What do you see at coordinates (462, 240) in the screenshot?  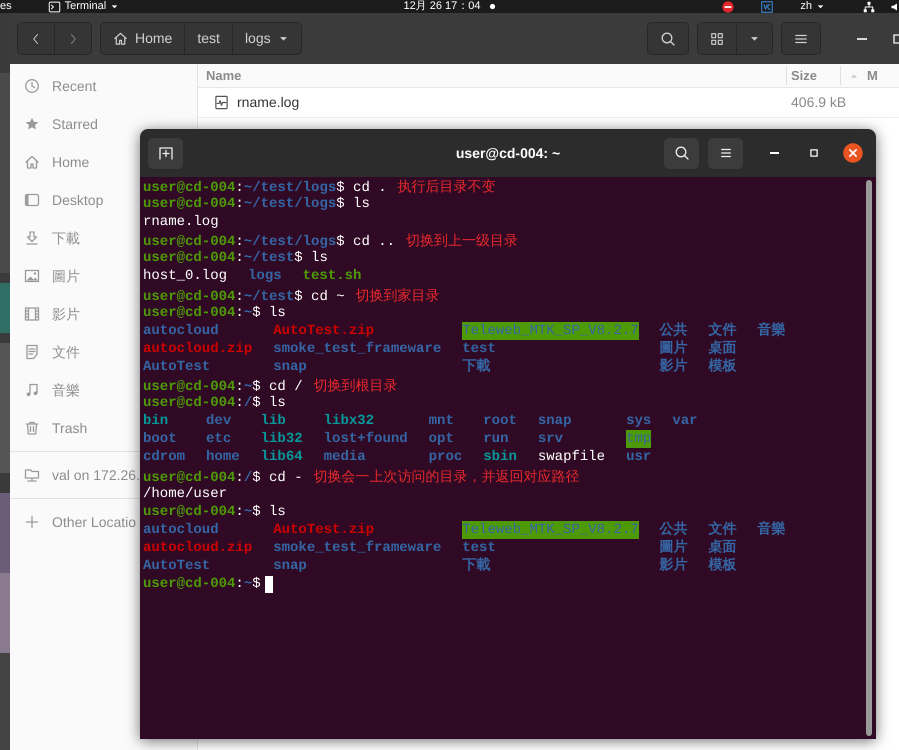 I see `annotation-text: 切换到上一级目录` at bounding box center [462, 240].